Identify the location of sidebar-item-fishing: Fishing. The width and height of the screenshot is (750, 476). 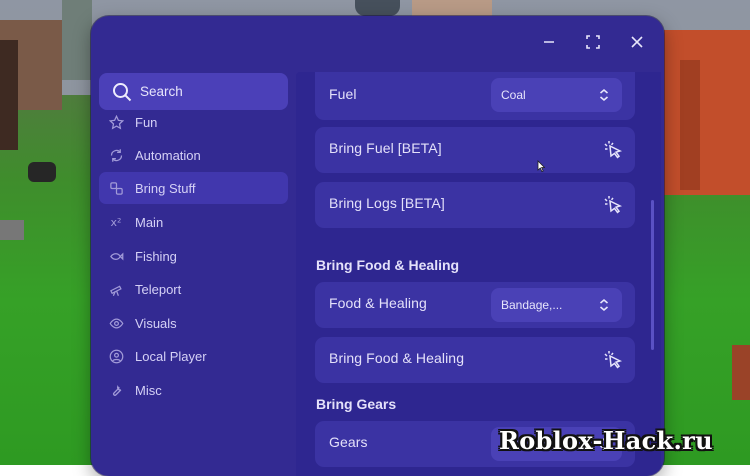
(193, 256).